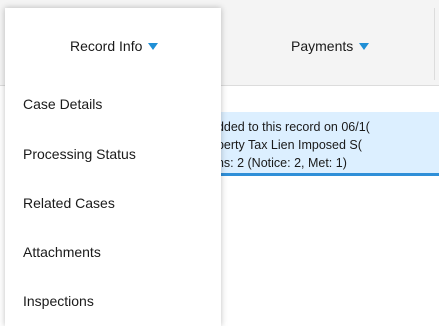 The height and width of the screenshot is (326, 439). I want to click on menu-item-case-details: Case Details, so click(62, 104).